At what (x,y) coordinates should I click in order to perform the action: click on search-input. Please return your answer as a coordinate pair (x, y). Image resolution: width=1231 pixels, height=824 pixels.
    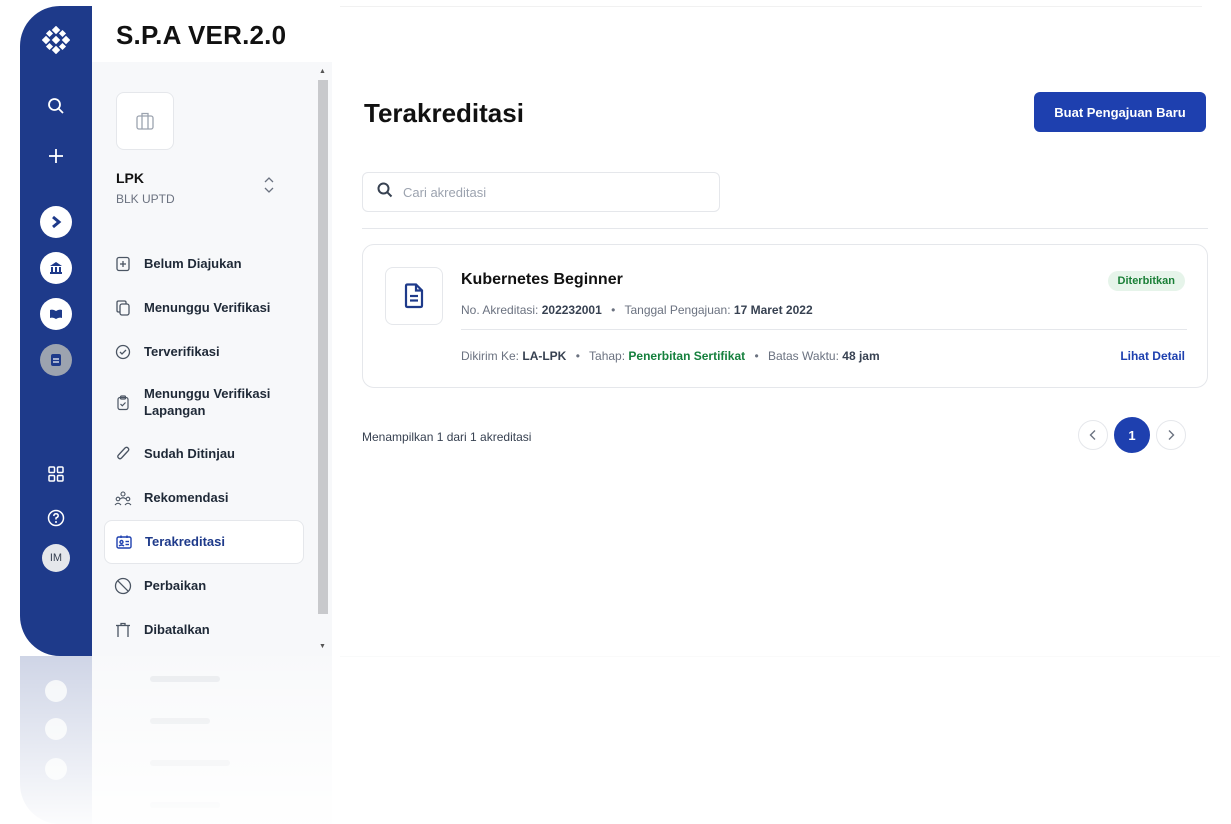
    Looking at the image, I should click on (553, 192).